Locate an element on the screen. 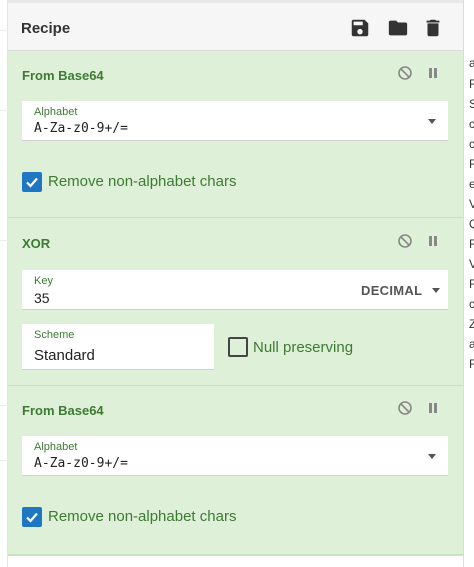 This screenshot has width=474, height=567. clipped-text: e is located at coordinates (471, 184).